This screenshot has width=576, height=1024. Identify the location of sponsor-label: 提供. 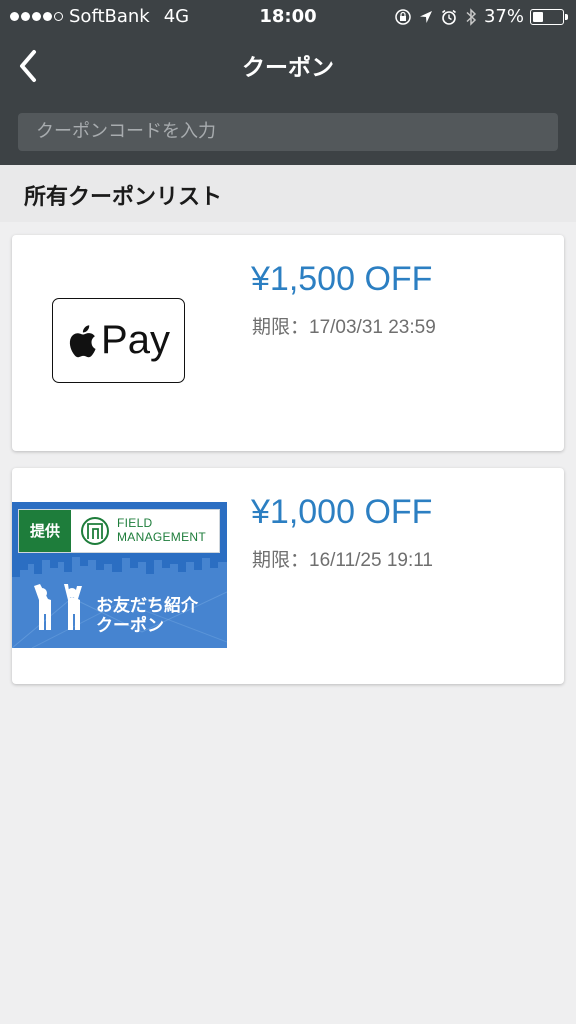
(45, 531).